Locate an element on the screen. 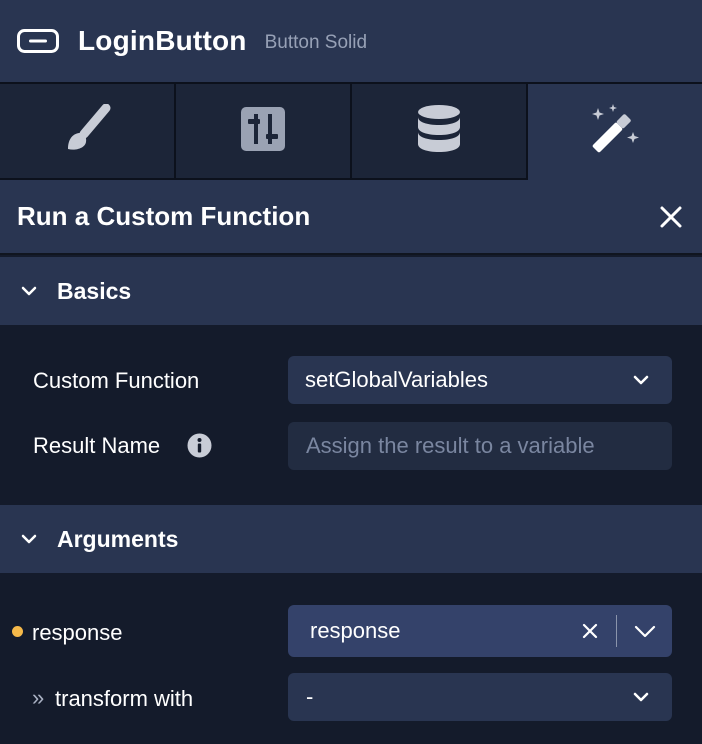 The height and width of the screenshot is (744, 702). property-tabs is located at coordinates (351, 131).